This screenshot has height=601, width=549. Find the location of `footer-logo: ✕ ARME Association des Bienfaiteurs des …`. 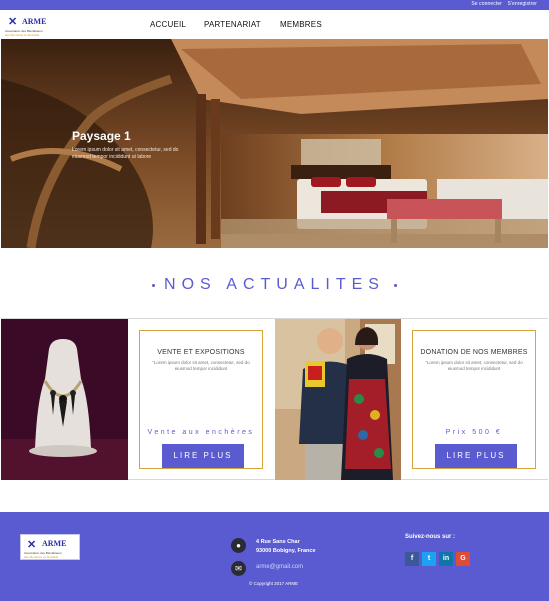

footer-logo: ✕ ARME Association des Bienfaiteurs des … is located at coordinates (50, 547).